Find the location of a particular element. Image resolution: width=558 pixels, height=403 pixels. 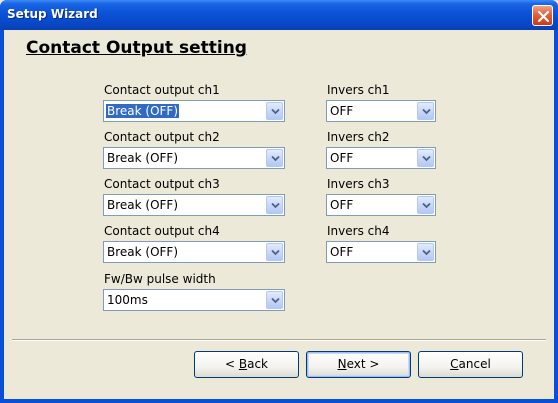

window-title: Setup Wizard is located at coordinates (52, 14).